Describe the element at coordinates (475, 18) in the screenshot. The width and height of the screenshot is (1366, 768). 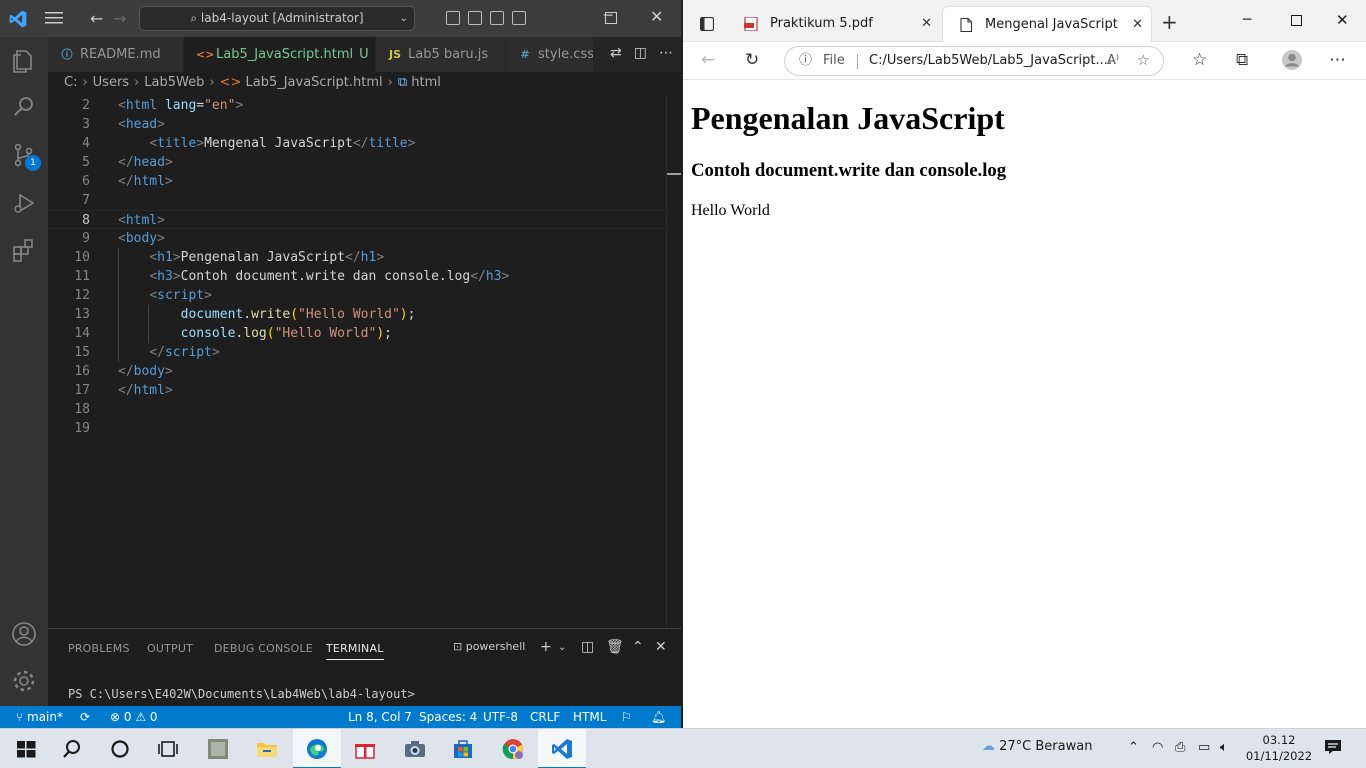
I see `toggle-panel-icon` at that location.